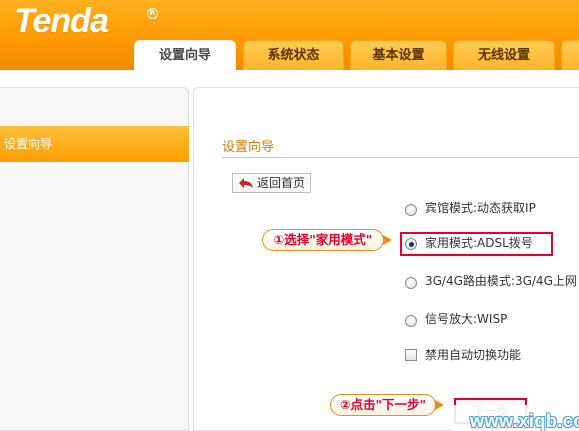  Describe the element at coordinates (398, 55) in the screenshot. I see `tab-basic-settings: 基本设置` at that location.